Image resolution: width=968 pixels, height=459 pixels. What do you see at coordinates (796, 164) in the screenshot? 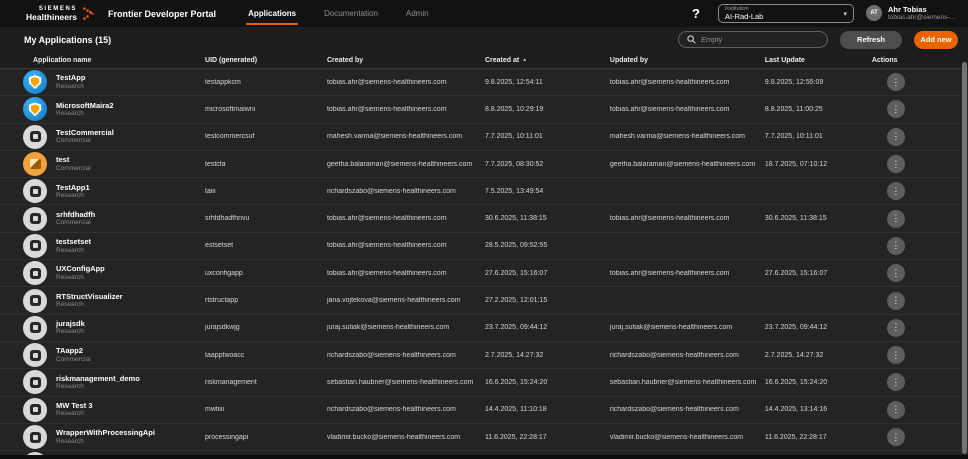
I see `last-update-cell: 18.7.2025, 07:10:12` at bounding box center [796, 164].